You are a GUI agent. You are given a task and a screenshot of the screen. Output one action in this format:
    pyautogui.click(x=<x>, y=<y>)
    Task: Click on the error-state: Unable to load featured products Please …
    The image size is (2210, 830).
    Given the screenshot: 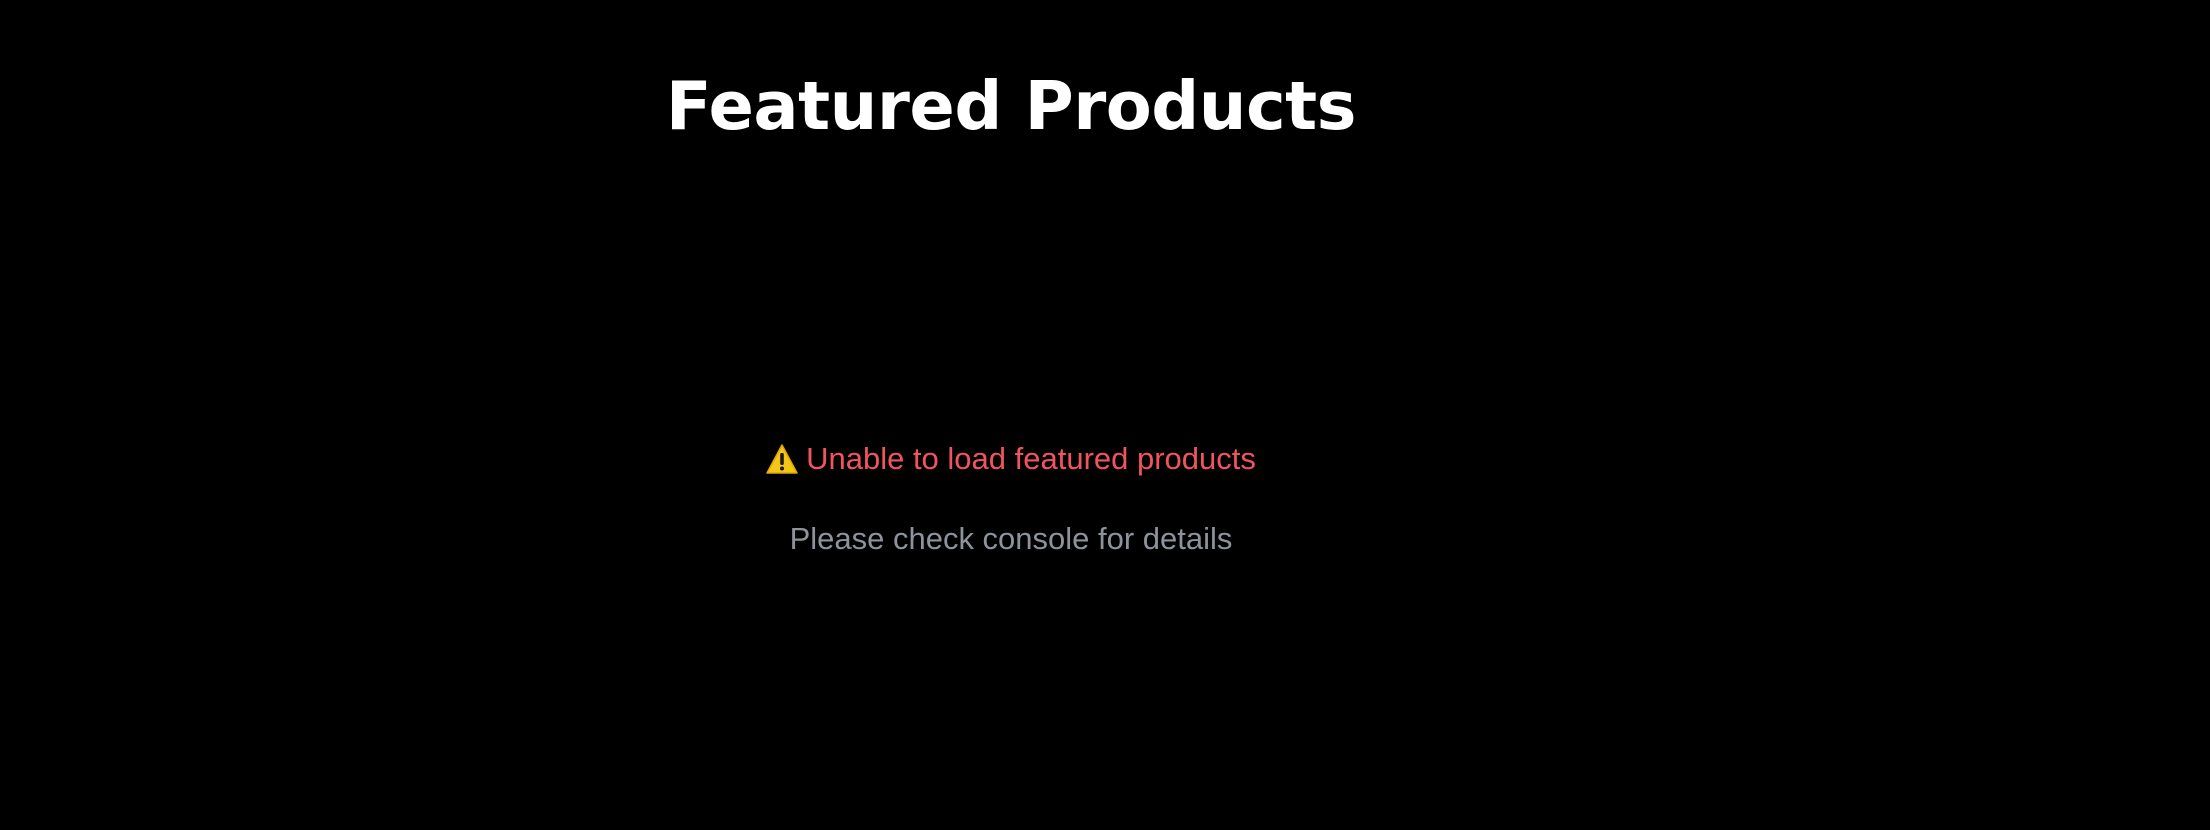 What is the action you would take?
    pyautogui.click(x=1011, y=499)
    